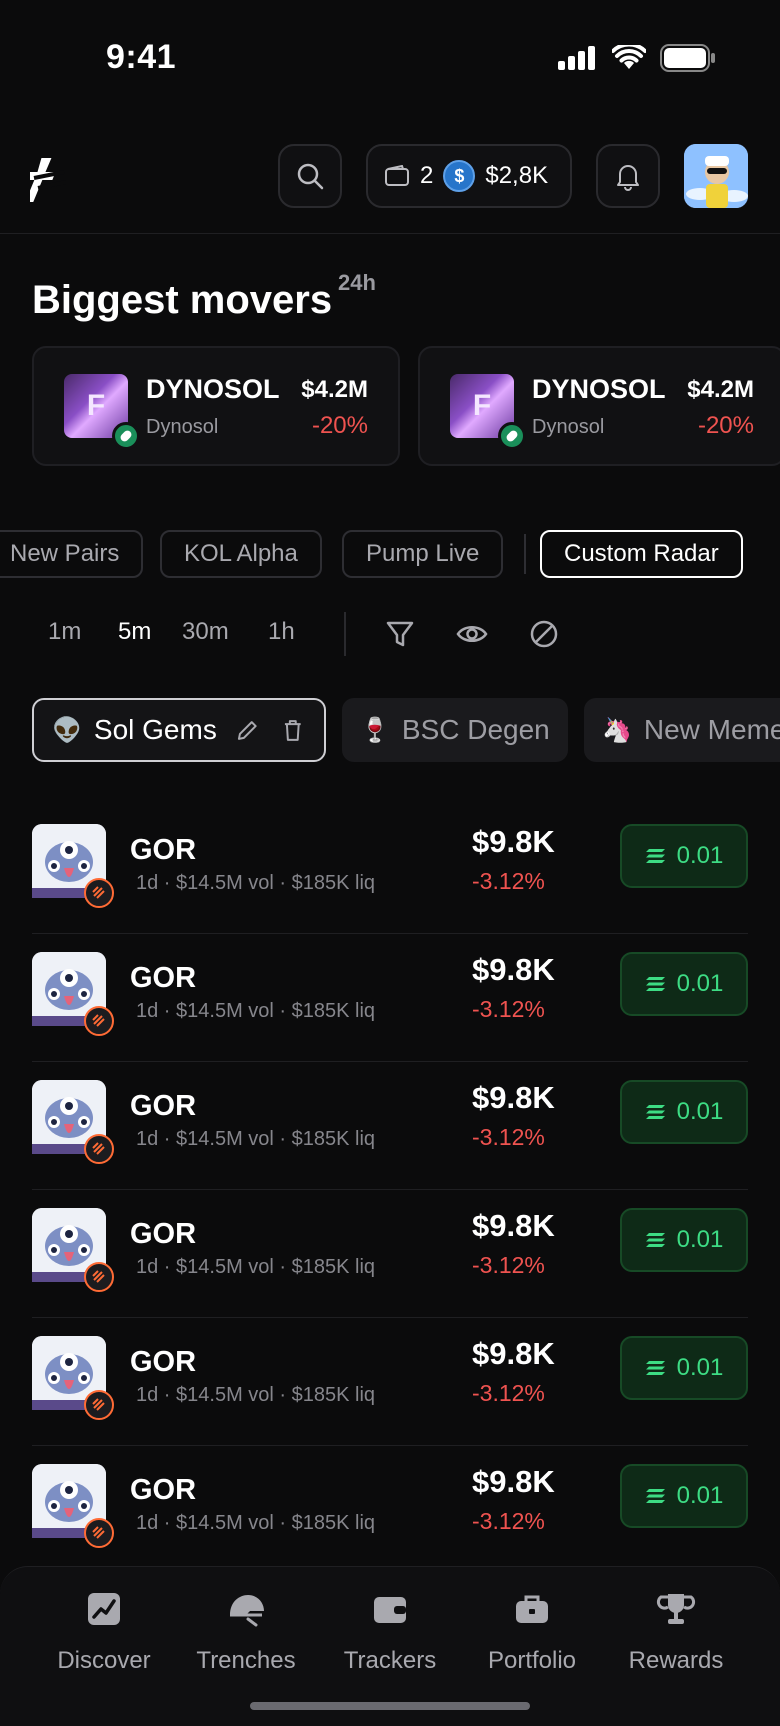 This screenshot has width=780, height=1726. What do you see at coordinates (64, 632) in the screenshot?
I see `time-filter-1m: 1m` at bounding box center [64, 632].